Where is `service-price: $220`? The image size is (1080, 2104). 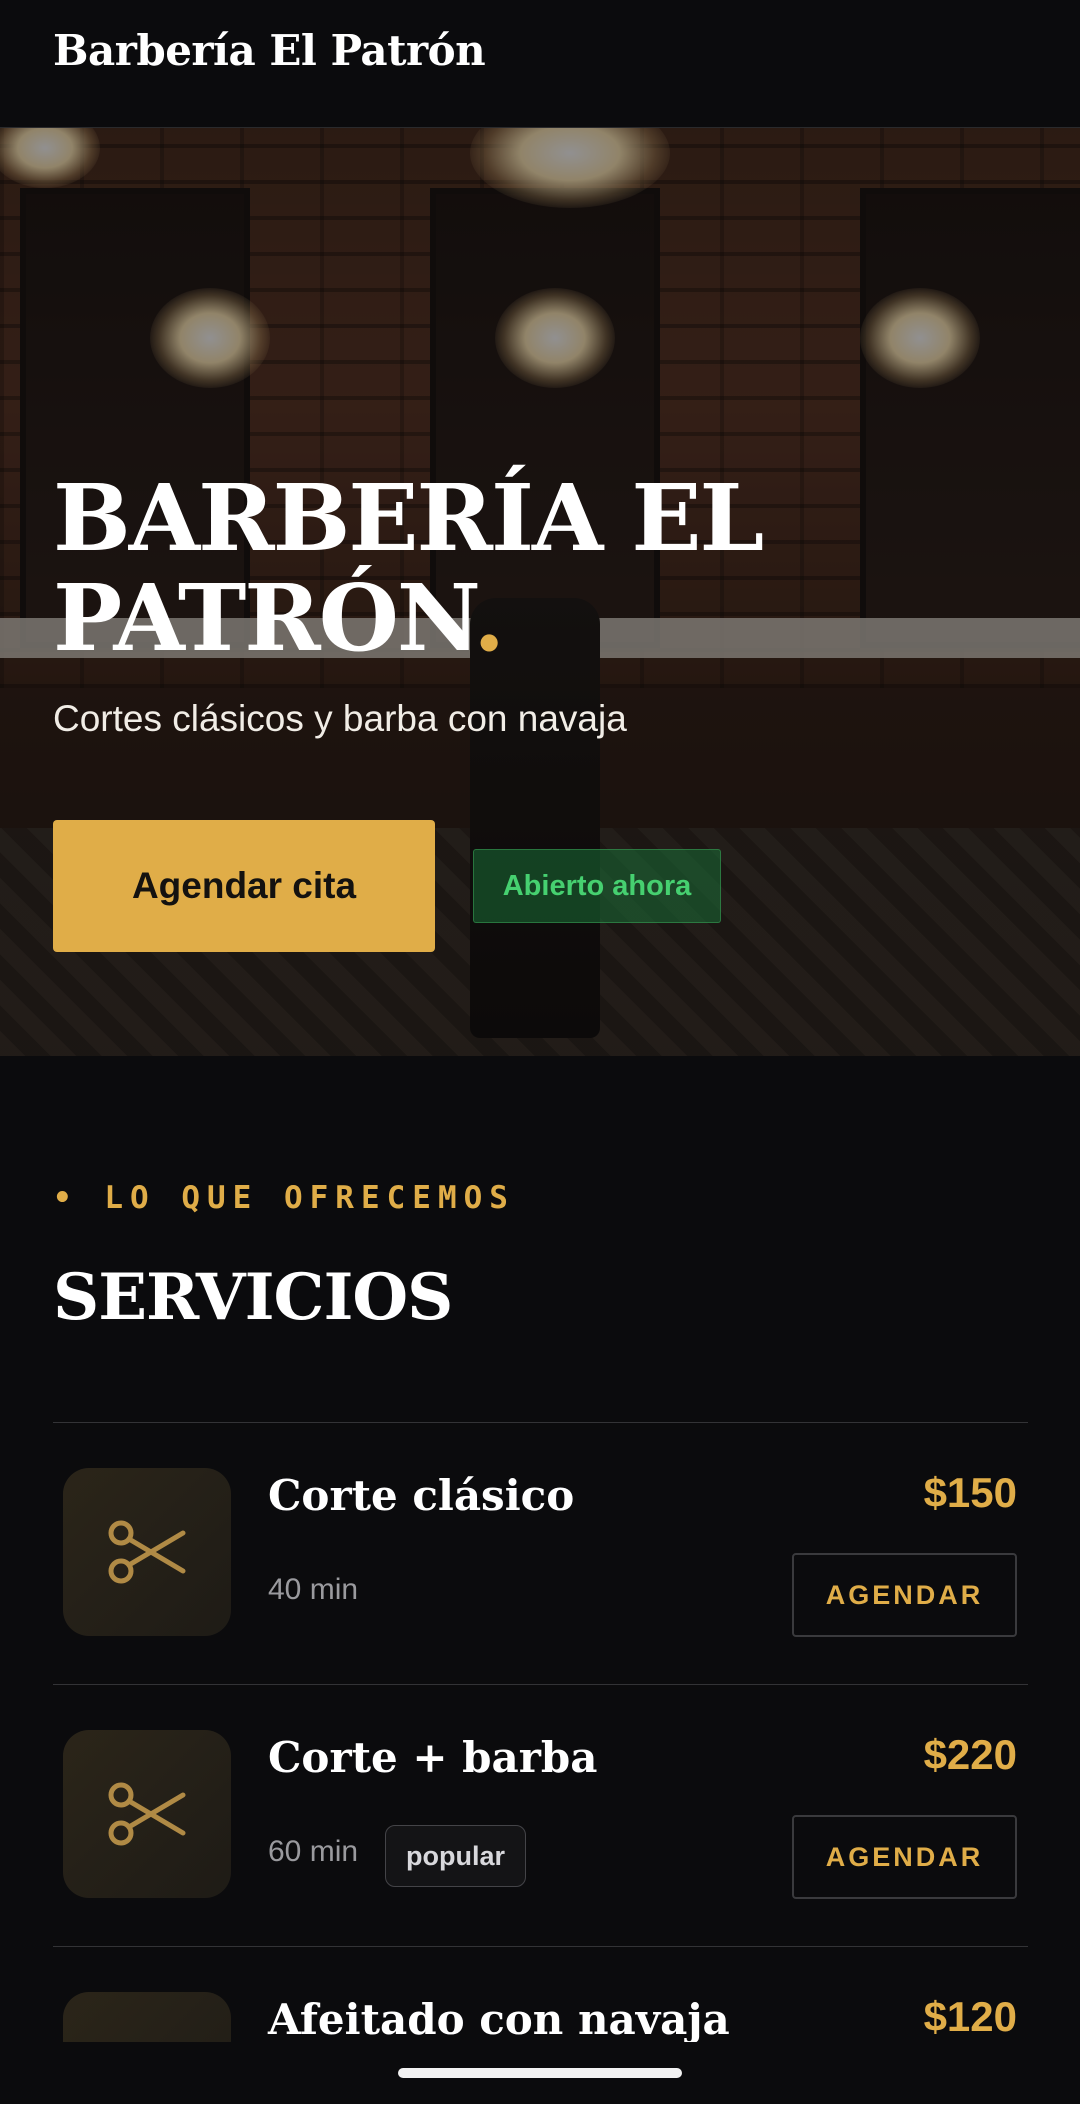 service-price: $220 is located at coordinates (970, 1754).